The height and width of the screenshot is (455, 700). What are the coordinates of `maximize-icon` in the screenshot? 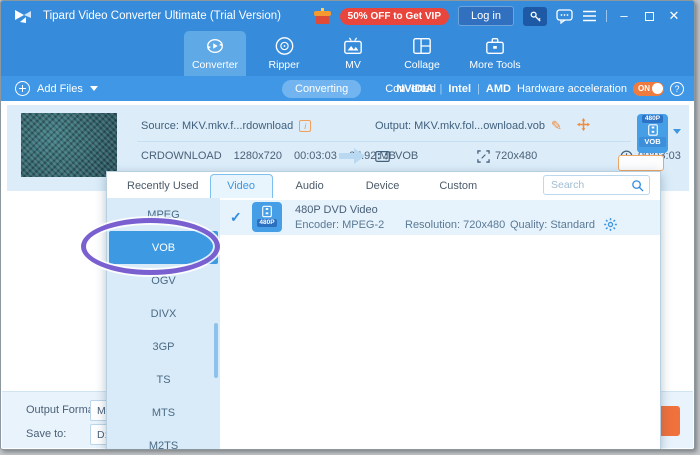 It's located at (649, 16).